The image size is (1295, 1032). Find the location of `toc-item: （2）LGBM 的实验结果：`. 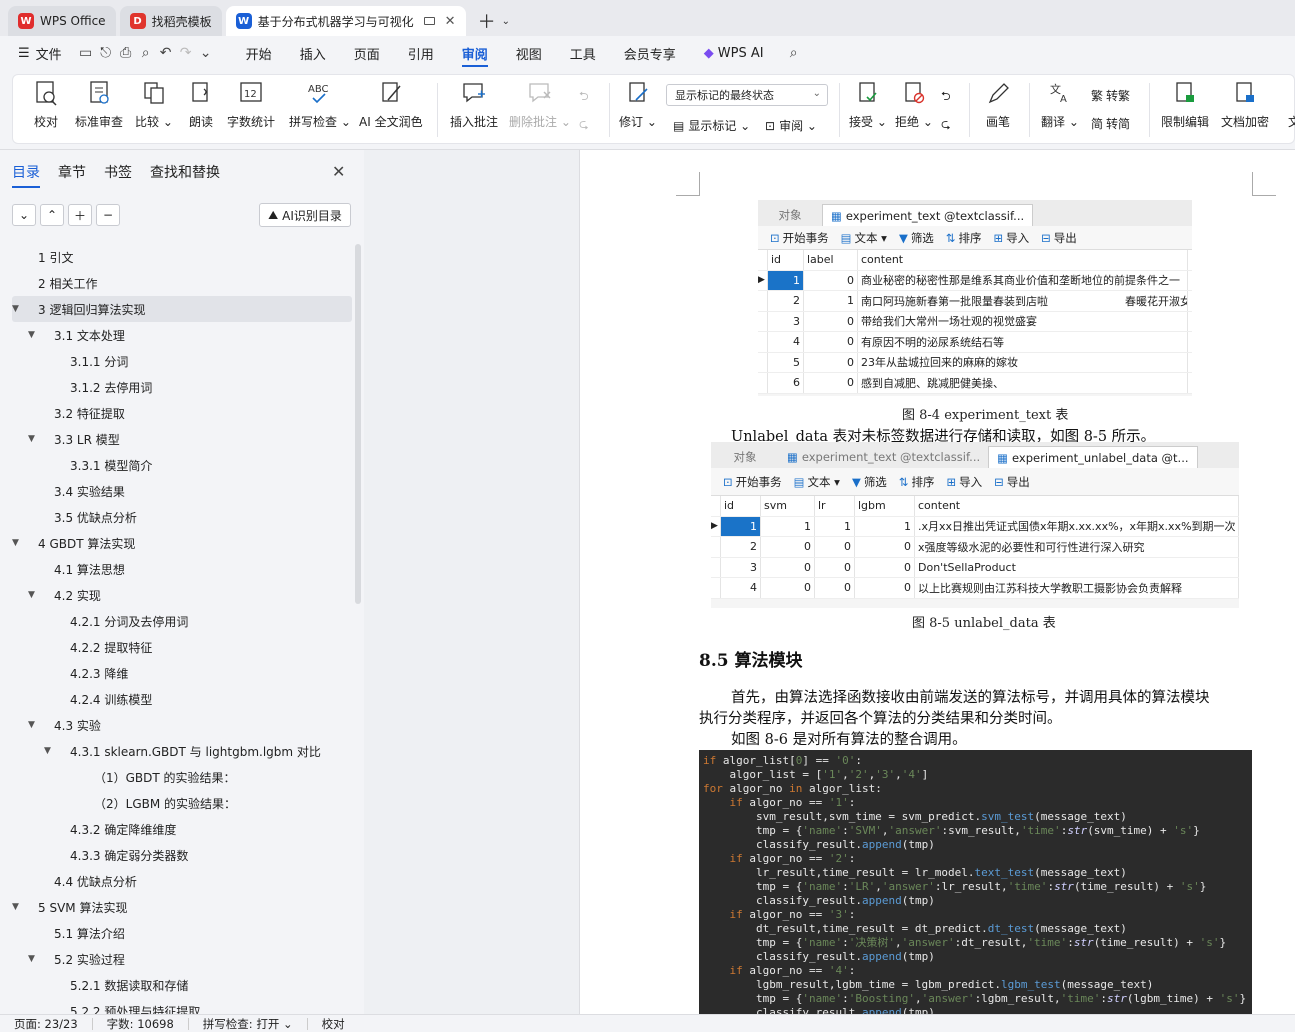

toc-item: （2）LGBM 的实验结果： is located at coordinates (182, 803).